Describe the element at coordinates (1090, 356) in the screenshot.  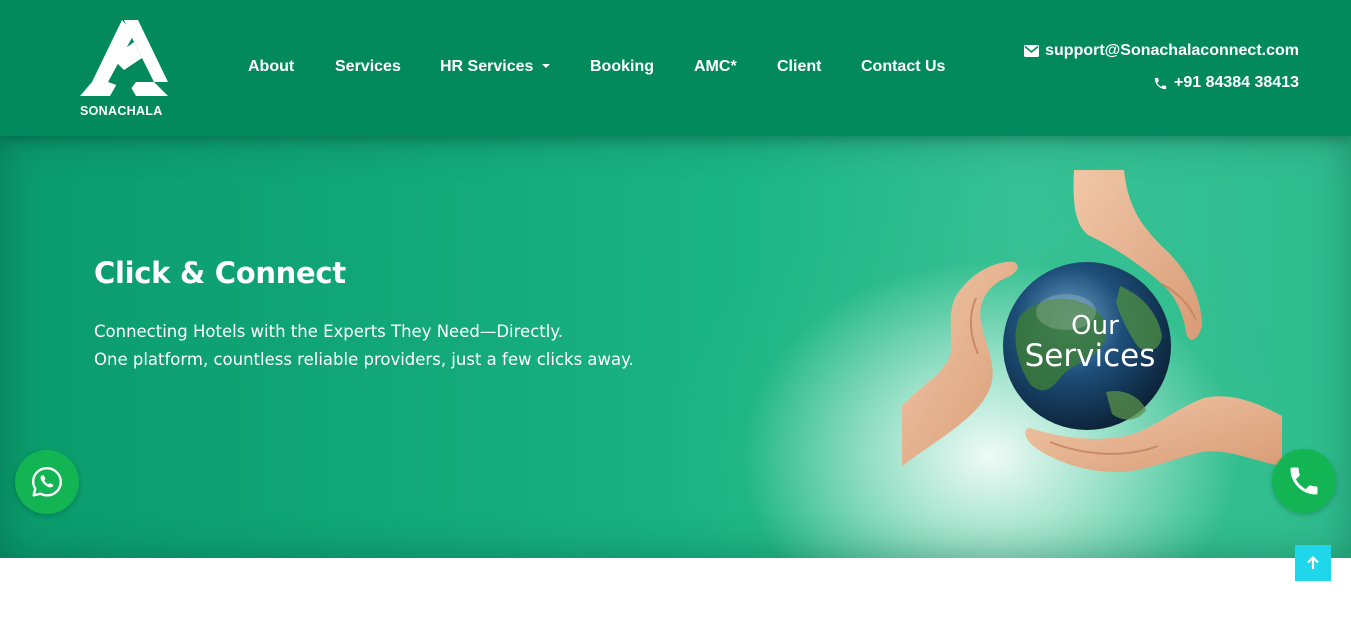
I see `image-text-services: Services` at that location.